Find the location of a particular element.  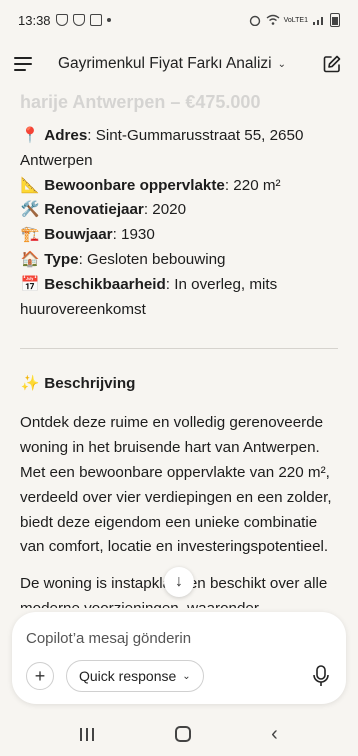

status-bar: 13:38 VoLTE1 is located at coordinates (179, 20).